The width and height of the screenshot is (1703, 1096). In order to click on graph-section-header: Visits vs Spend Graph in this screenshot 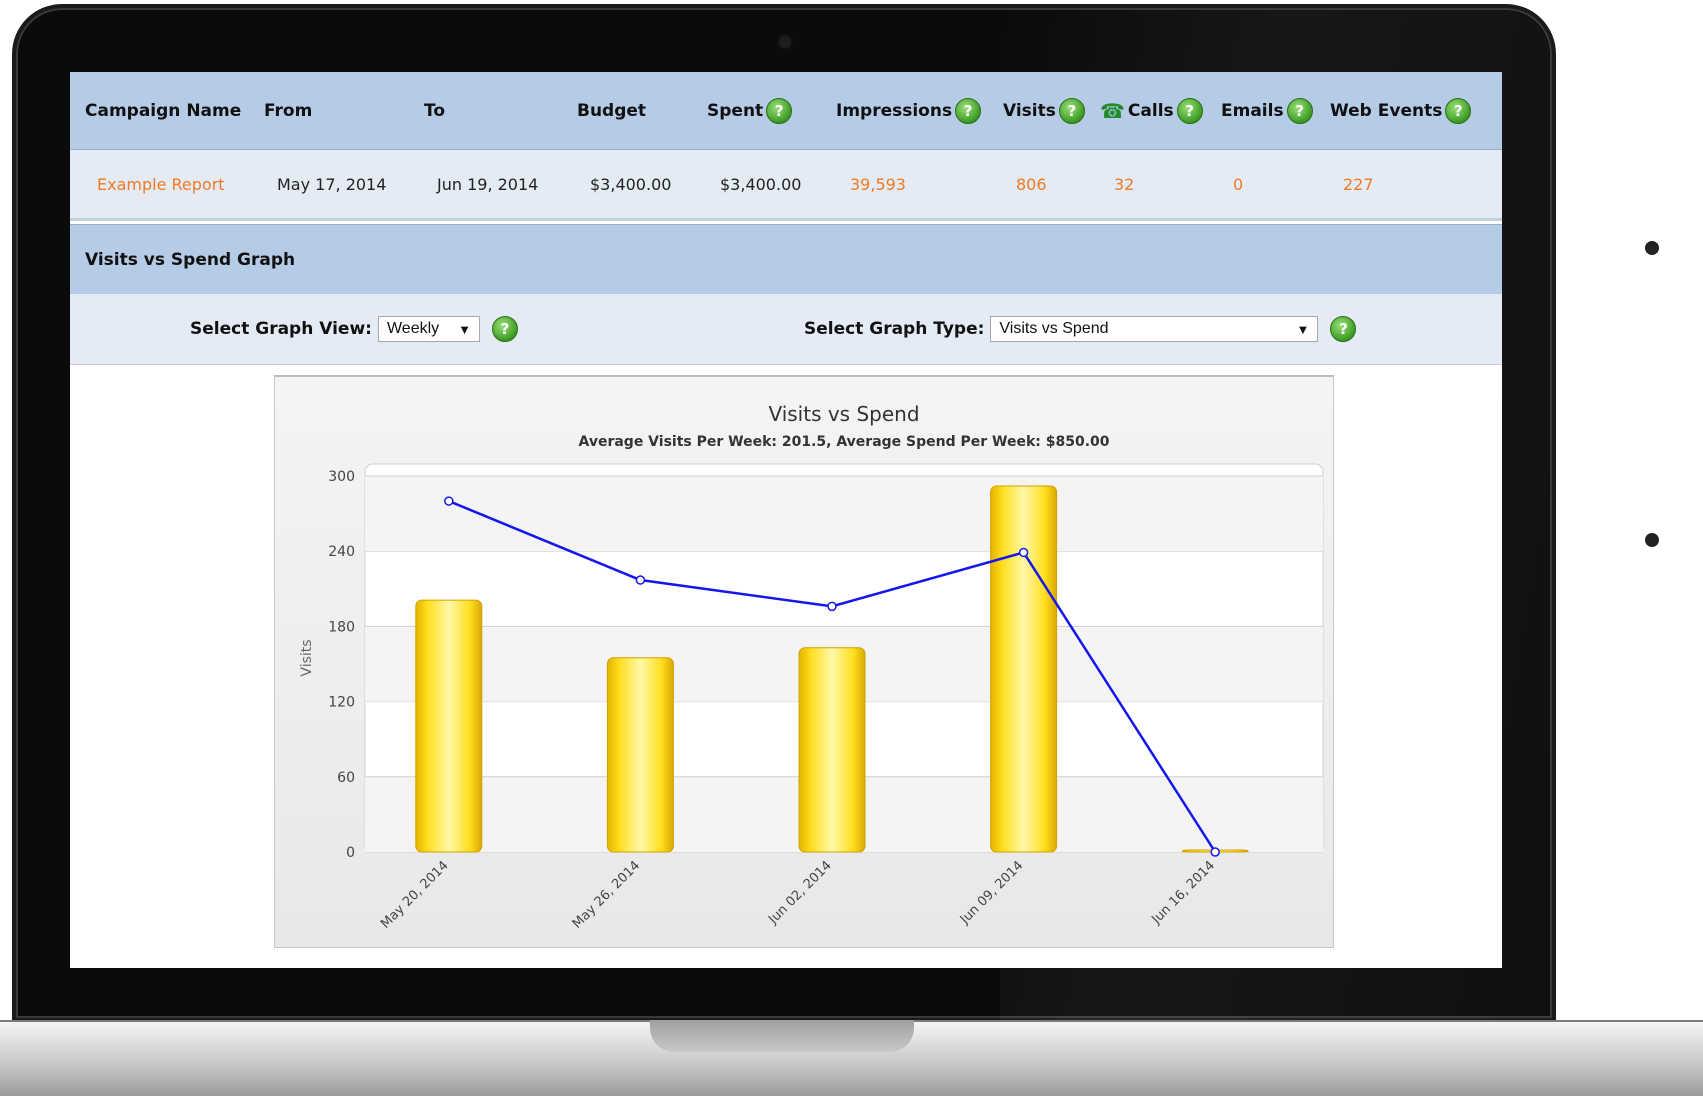, I will do `click(786, 260)`.